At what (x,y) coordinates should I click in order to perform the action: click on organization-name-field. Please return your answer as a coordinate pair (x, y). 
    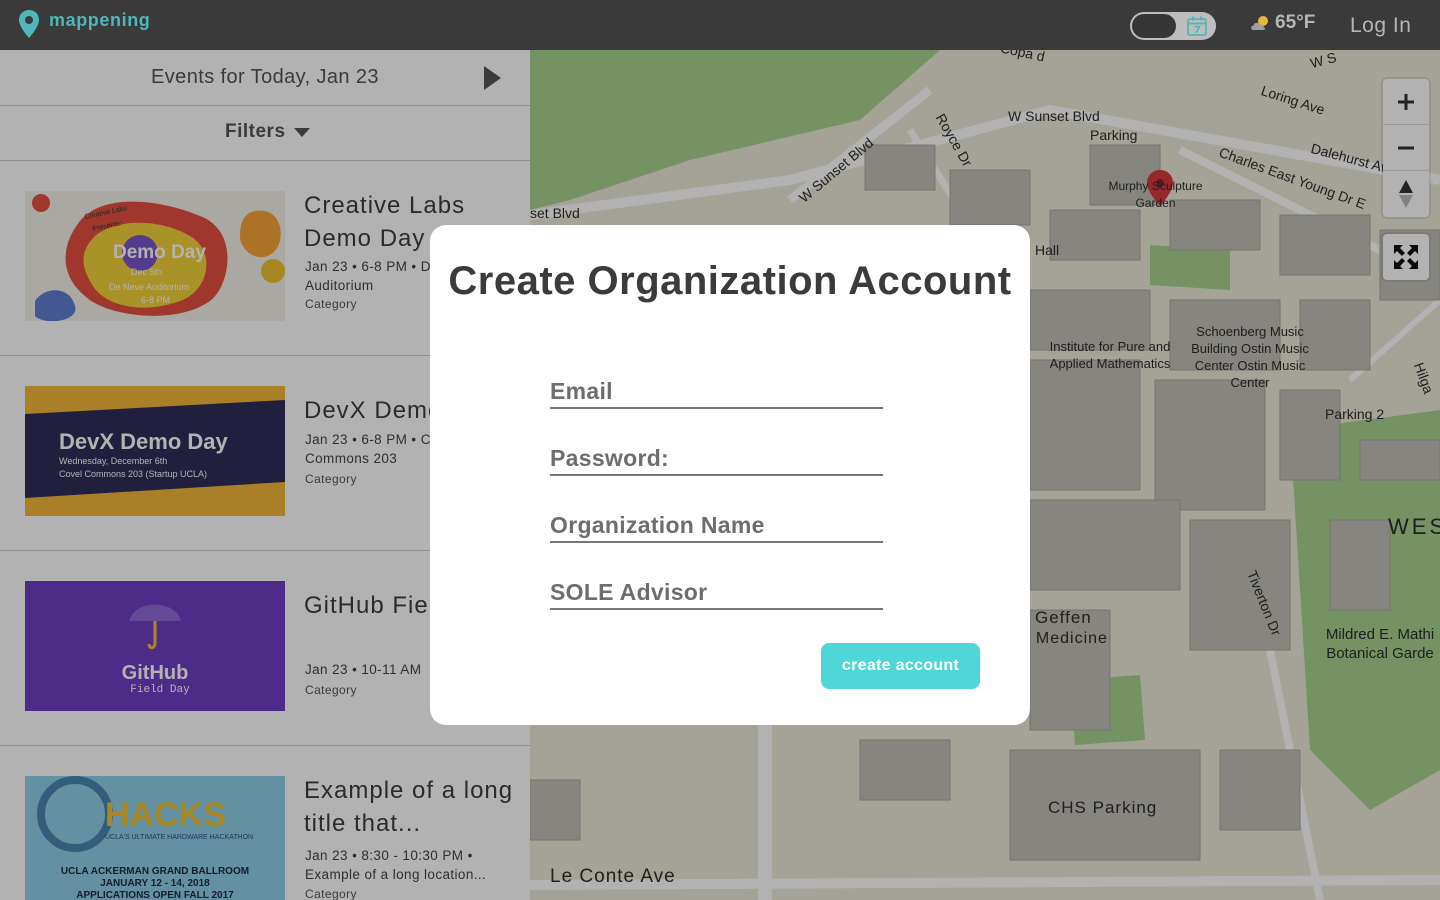
    Looking at the image, I should click on (716, 526).